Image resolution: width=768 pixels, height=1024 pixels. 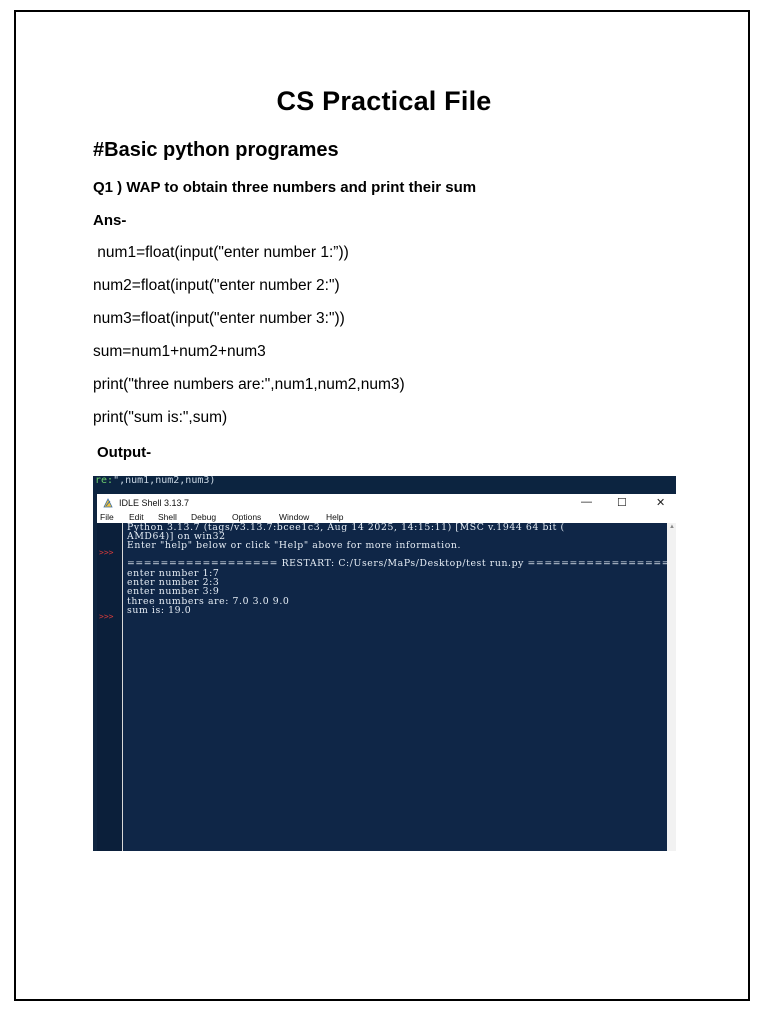 What do you see at coordinates (110, 220) in the screenshot?
I see `answer-label: Ans-` at bounding box center [110, 220].